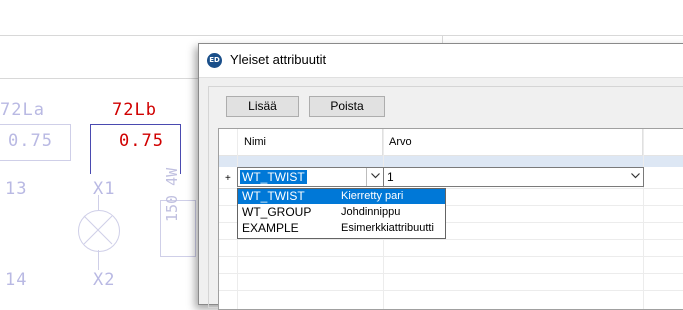 This screenshot has height=310, width=683. What do you see at coordinates (98, 230) in the screenshot?
I see `lamp-cross-icon` at bounding box center [98, 230].